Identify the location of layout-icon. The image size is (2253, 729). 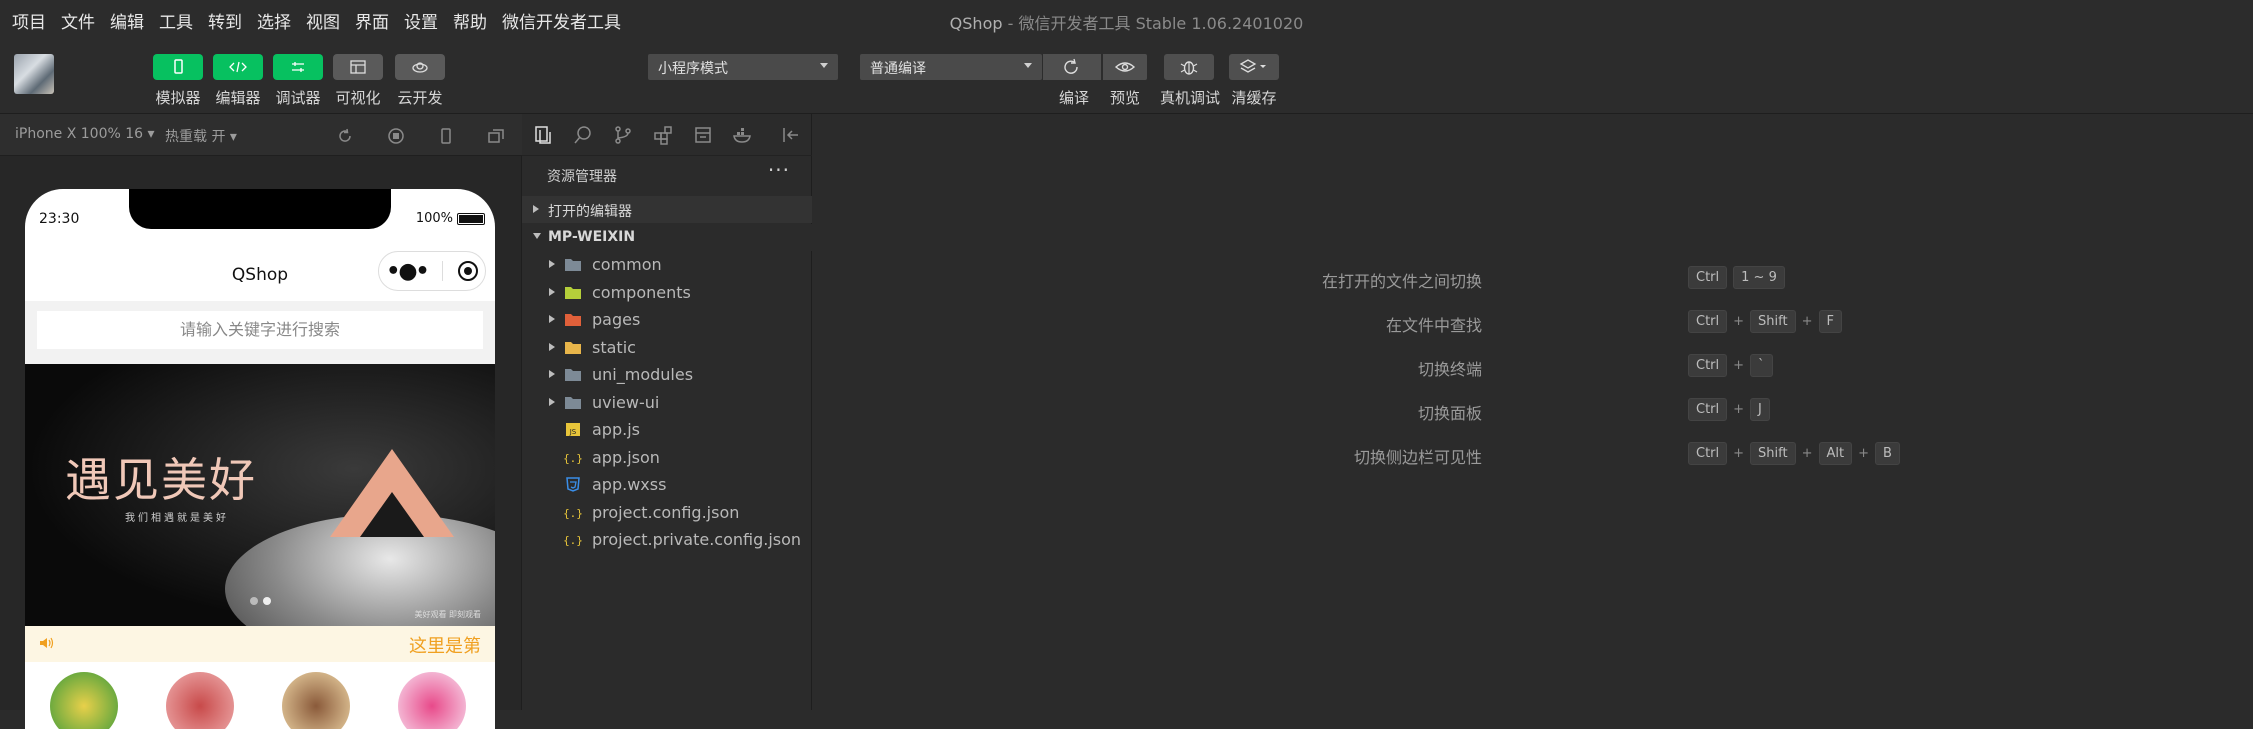
(358, 67).